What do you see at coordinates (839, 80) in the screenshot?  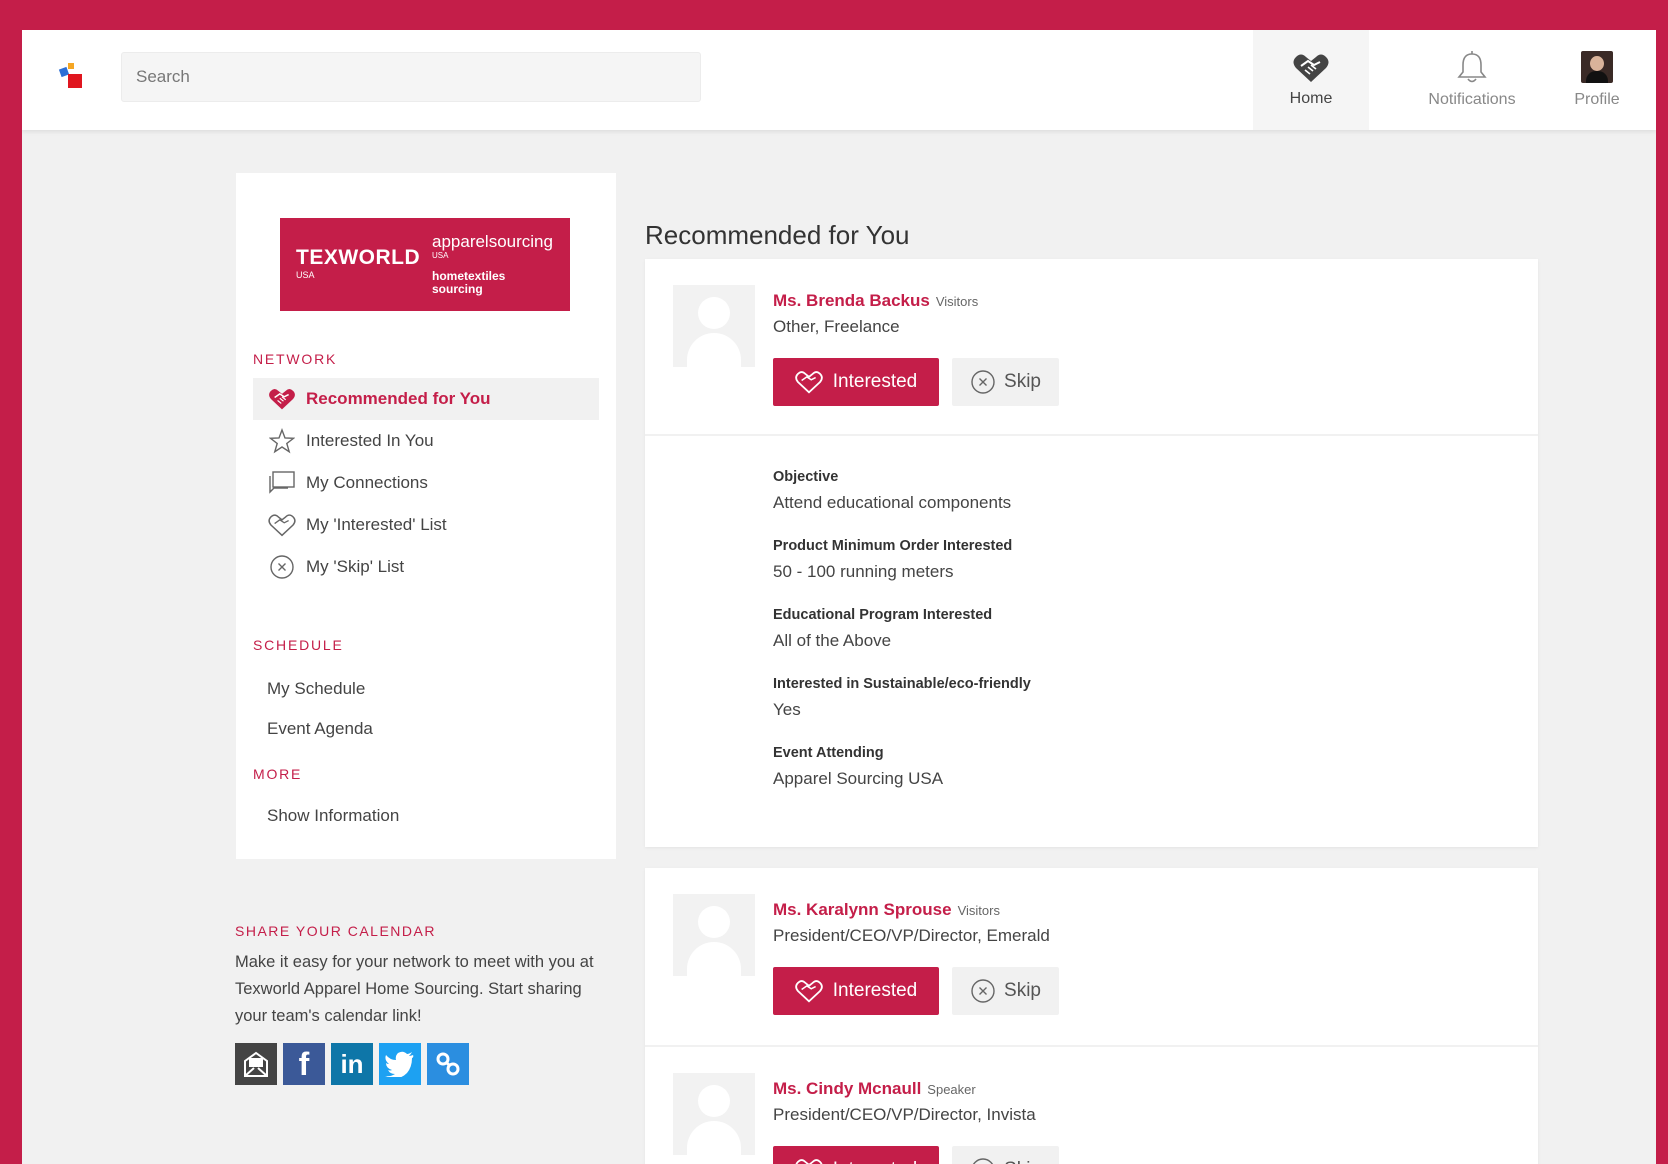 I see `top-header: Home Notifications Profile` at bounding box center [839, 80].